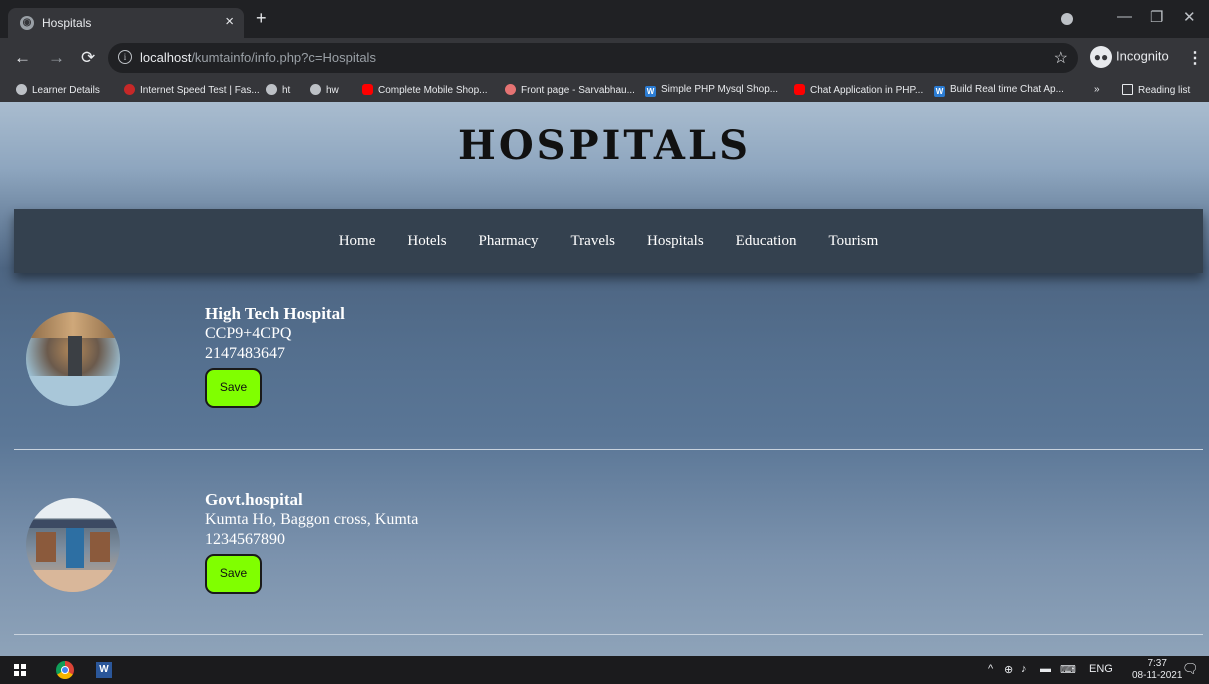 The image size is (1209, 684). What do you see at coordinates (324, 90) in the screenshot?
I see `bookmark-item: hw` at bounding box center [324, 90].